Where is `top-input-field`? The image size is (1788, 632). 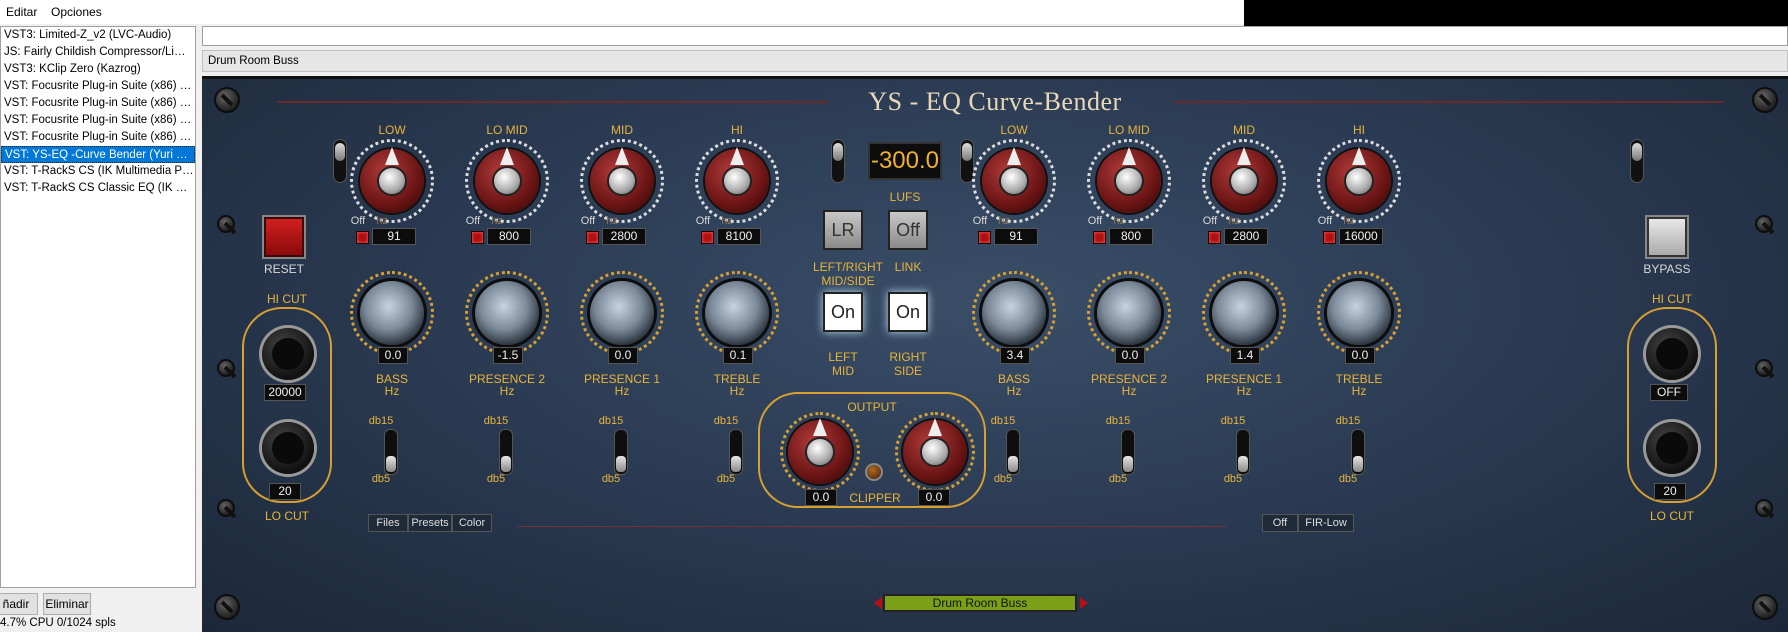 top-input-field is located at coordinates (995, 36).